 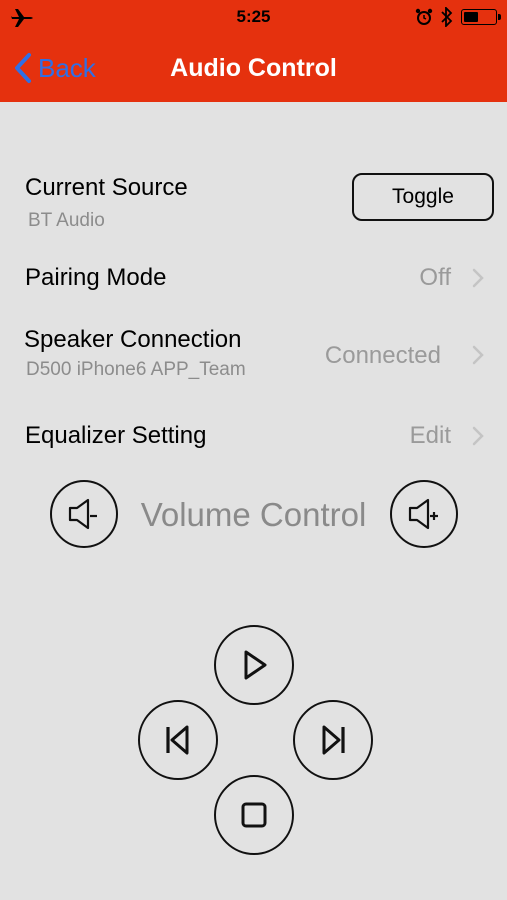 I want to click on pairing-mode-title: Pairing Mode, so click(x=96, y=277).